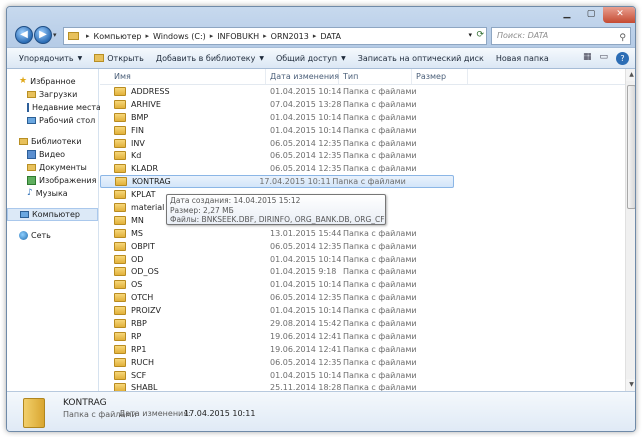 The width and height of the screenshot is (642, 437). I want to click on file-row: SCF 01.04.2015 10:14 Папка с файлами, so click(362, 375).